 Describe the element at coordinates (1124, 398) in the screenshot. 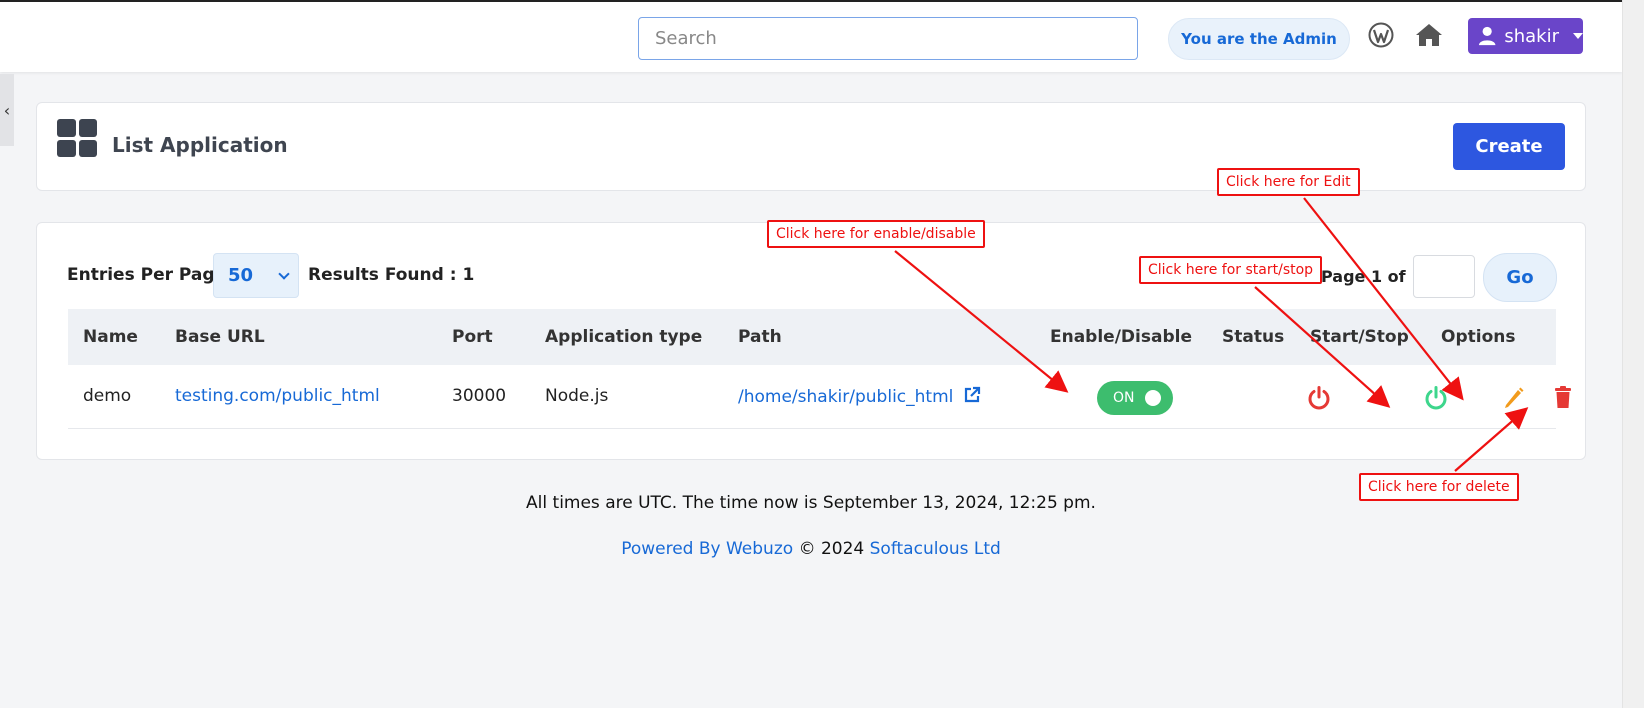

I see `toggle-state-label: ON` at that location.